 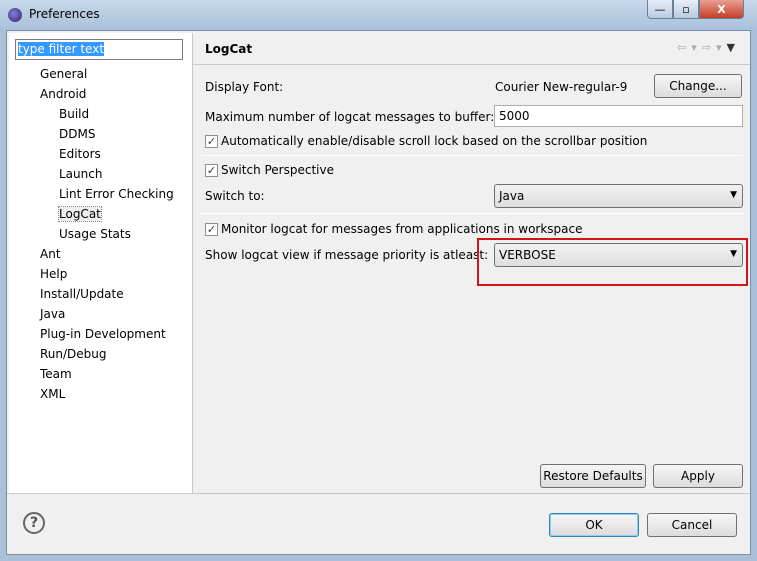 I want to click on tree-item-install-update: Install/Update, so click(x=82, y=294).